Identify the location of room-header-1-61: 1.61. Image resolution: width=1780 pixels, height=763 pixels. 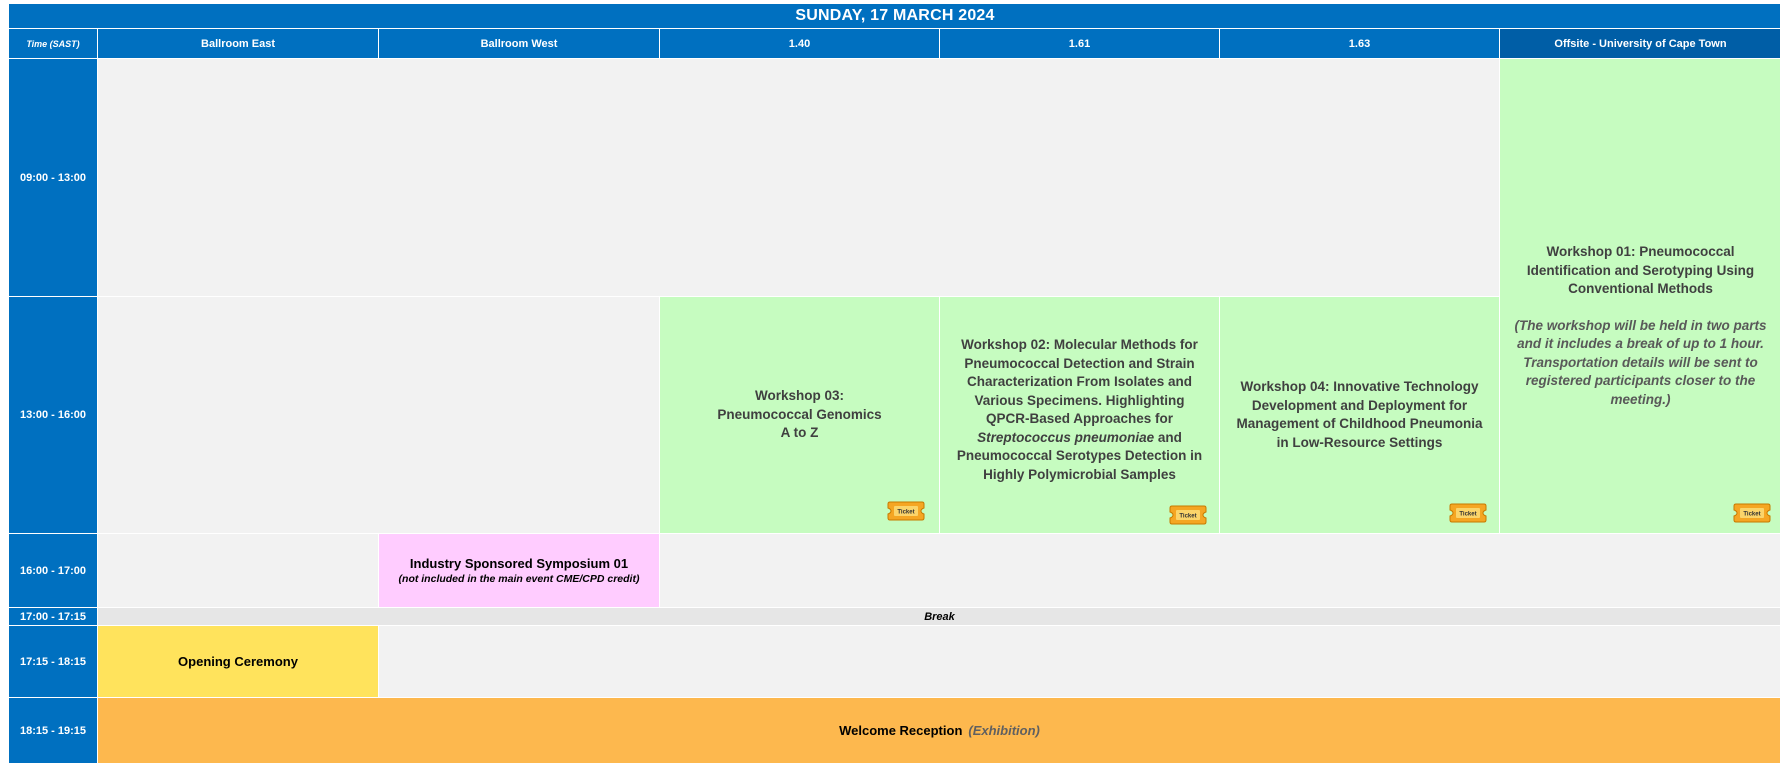
(1079, 43).